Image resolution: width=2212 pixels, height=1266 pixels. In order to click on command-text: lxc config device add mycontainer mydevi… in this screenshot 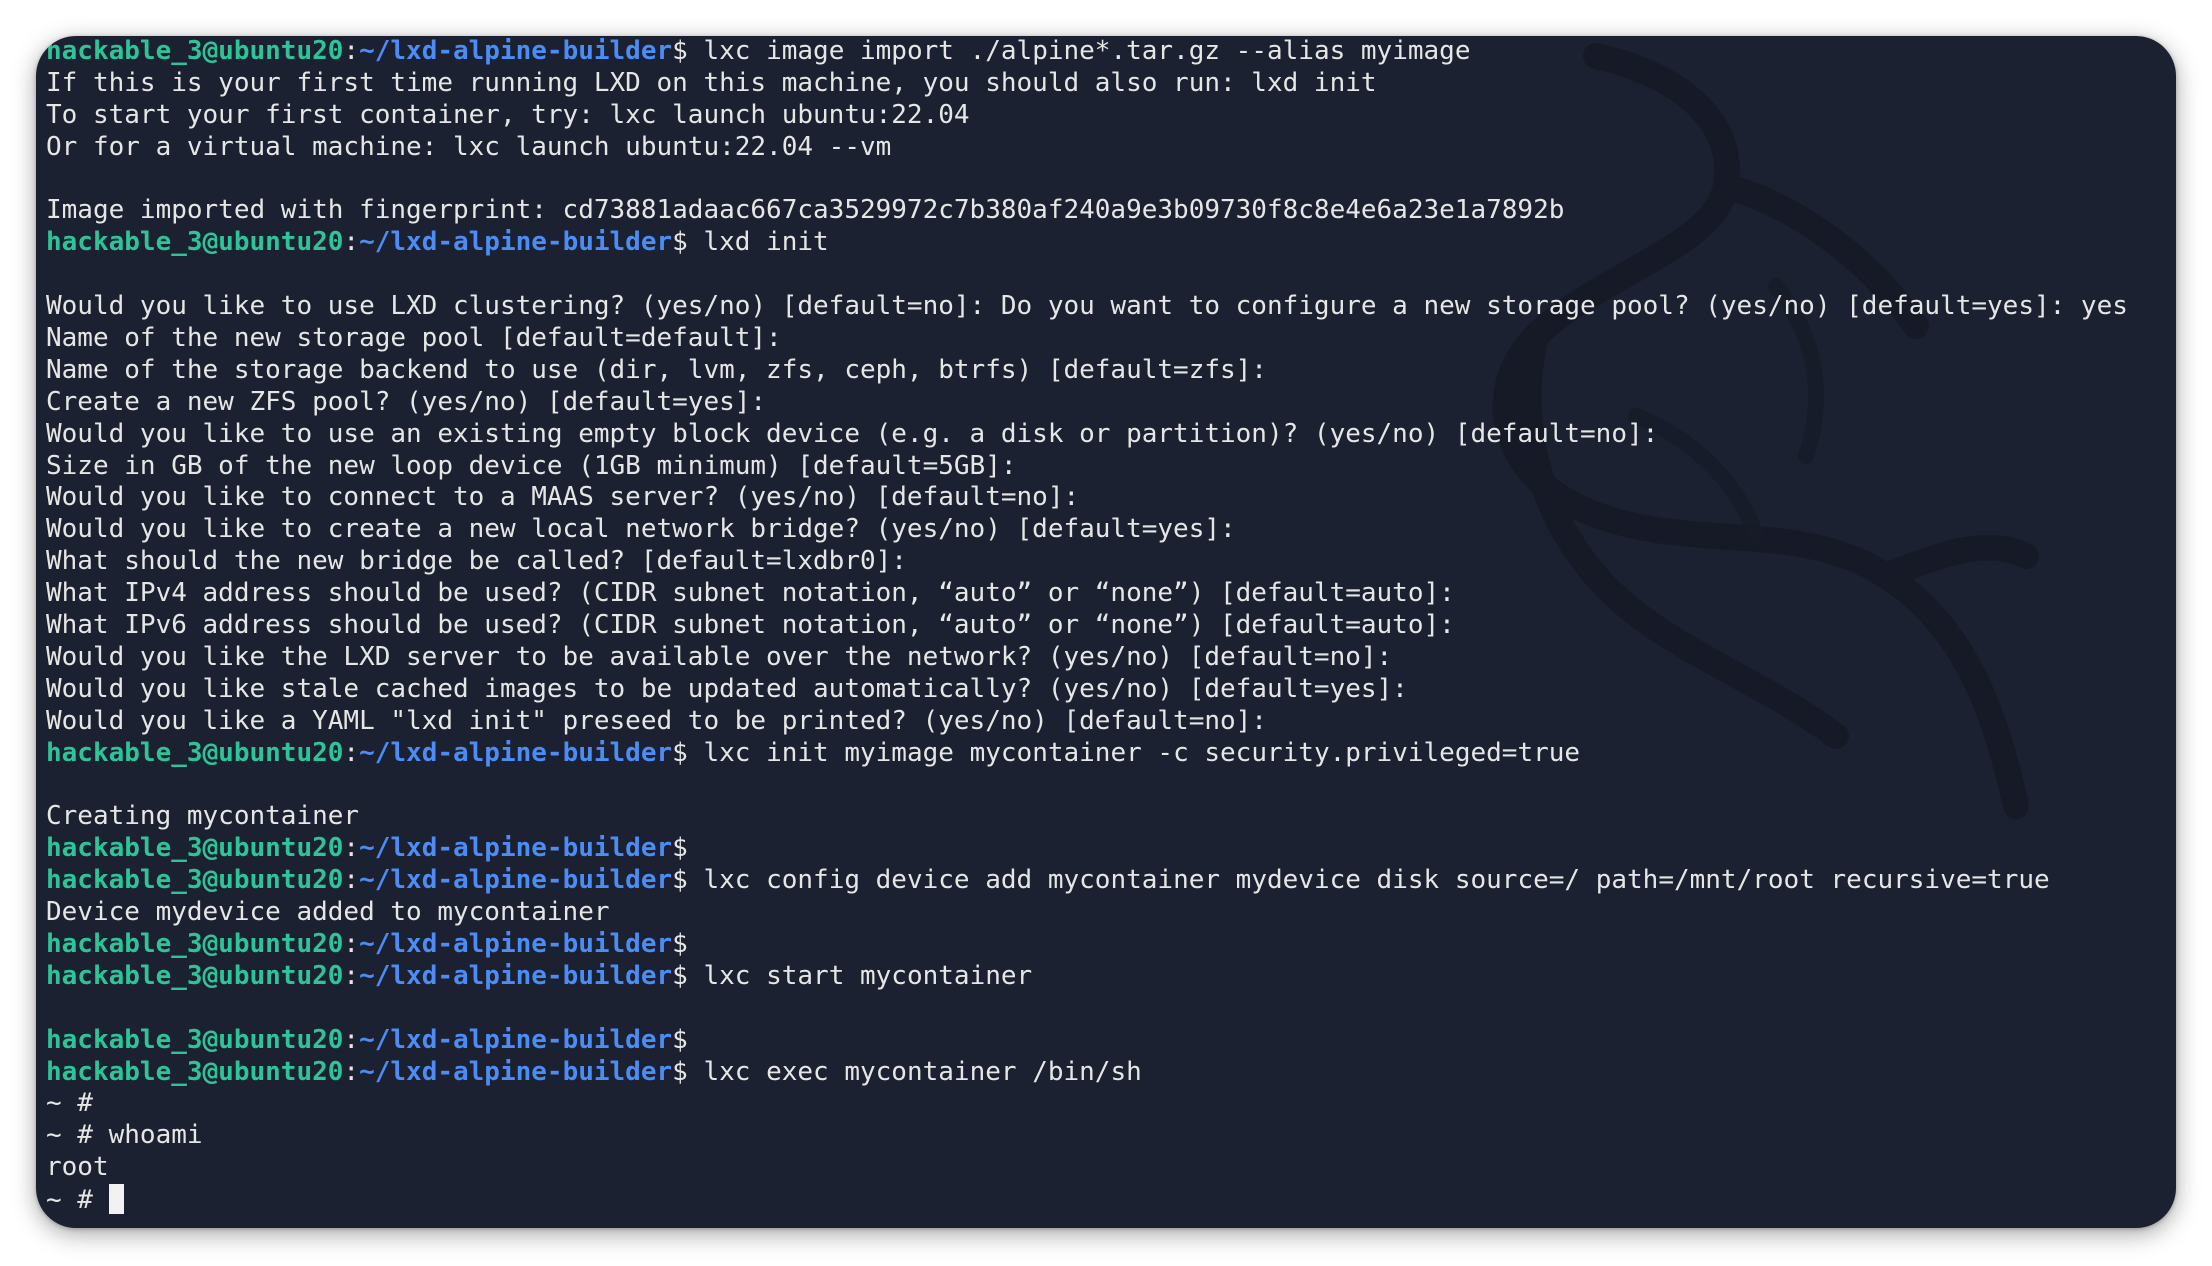, I will do `click(1376, 880)`.